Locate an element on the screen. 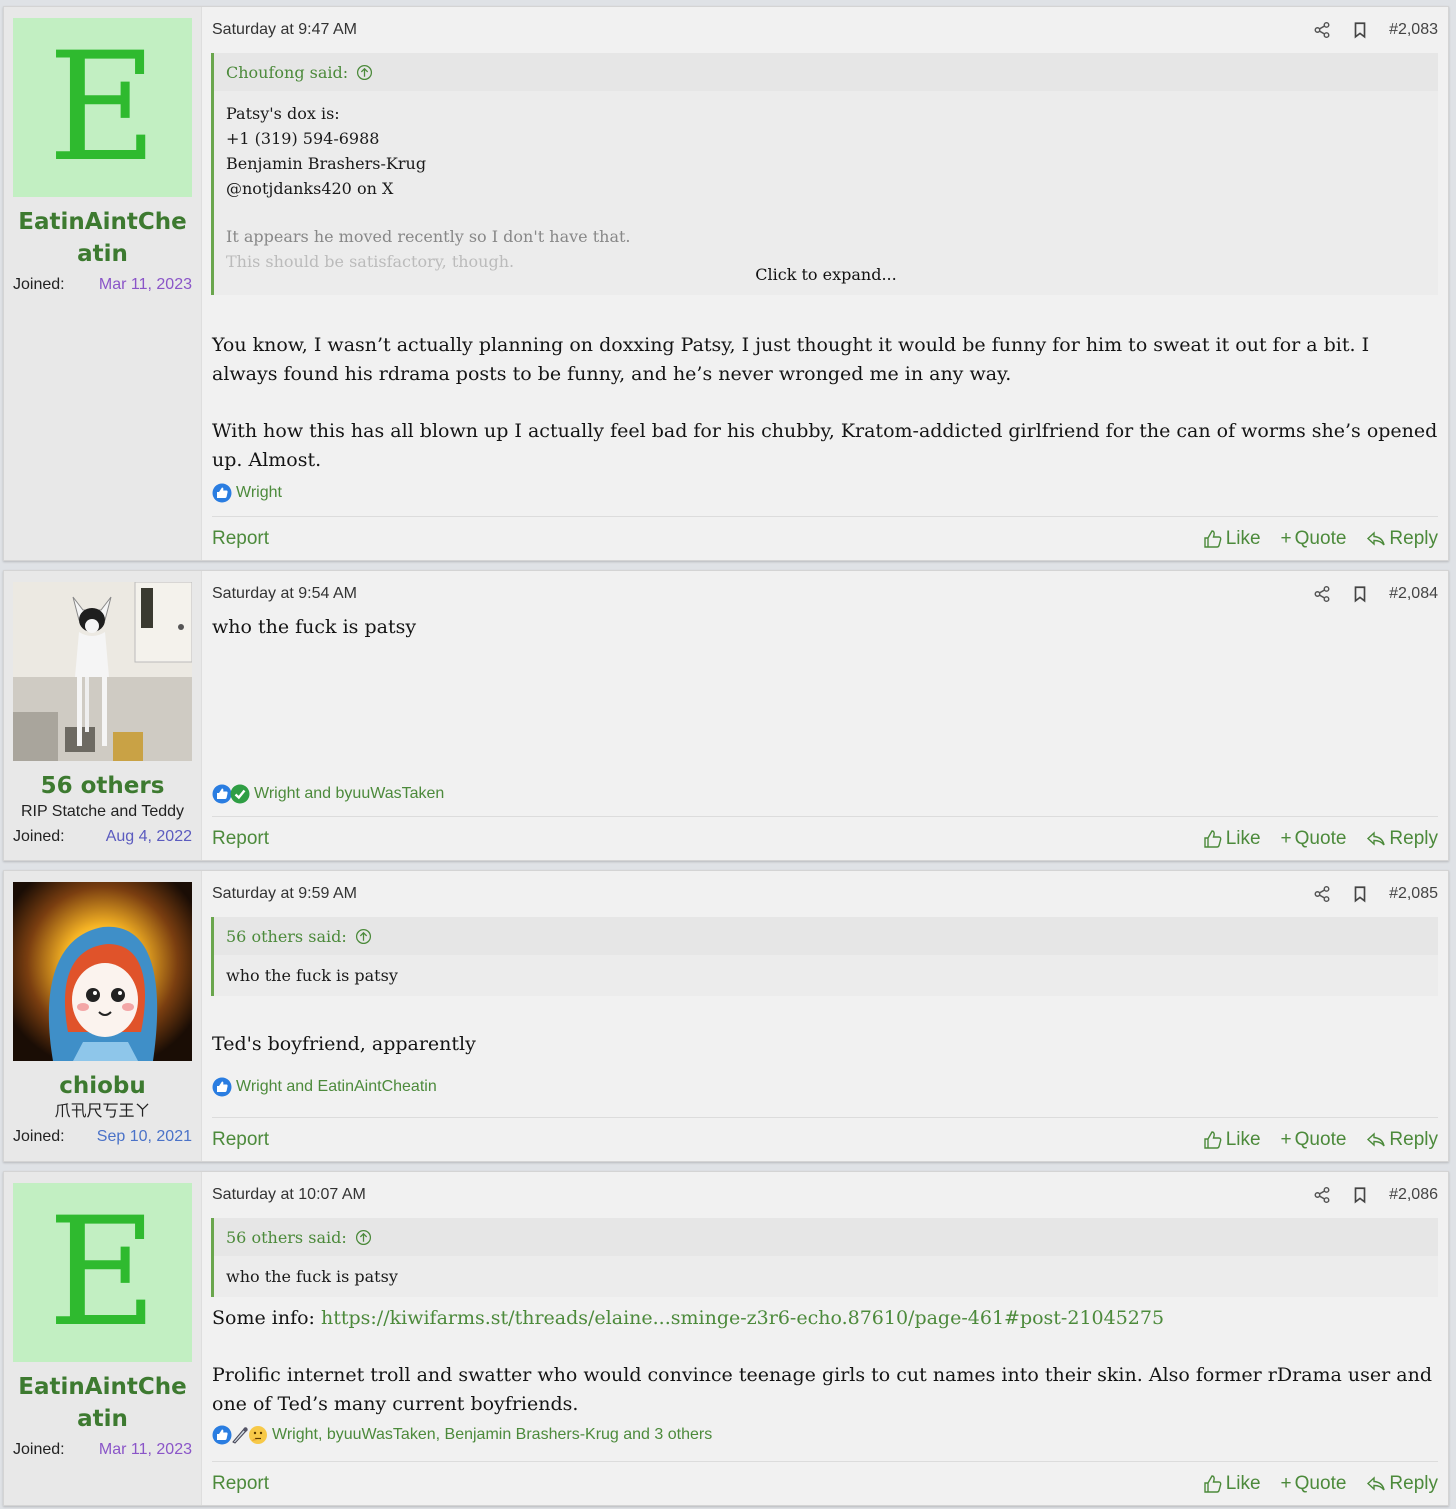 The image size is (1456, 1509). reply-icon is located at coordinates (1376, 1140).